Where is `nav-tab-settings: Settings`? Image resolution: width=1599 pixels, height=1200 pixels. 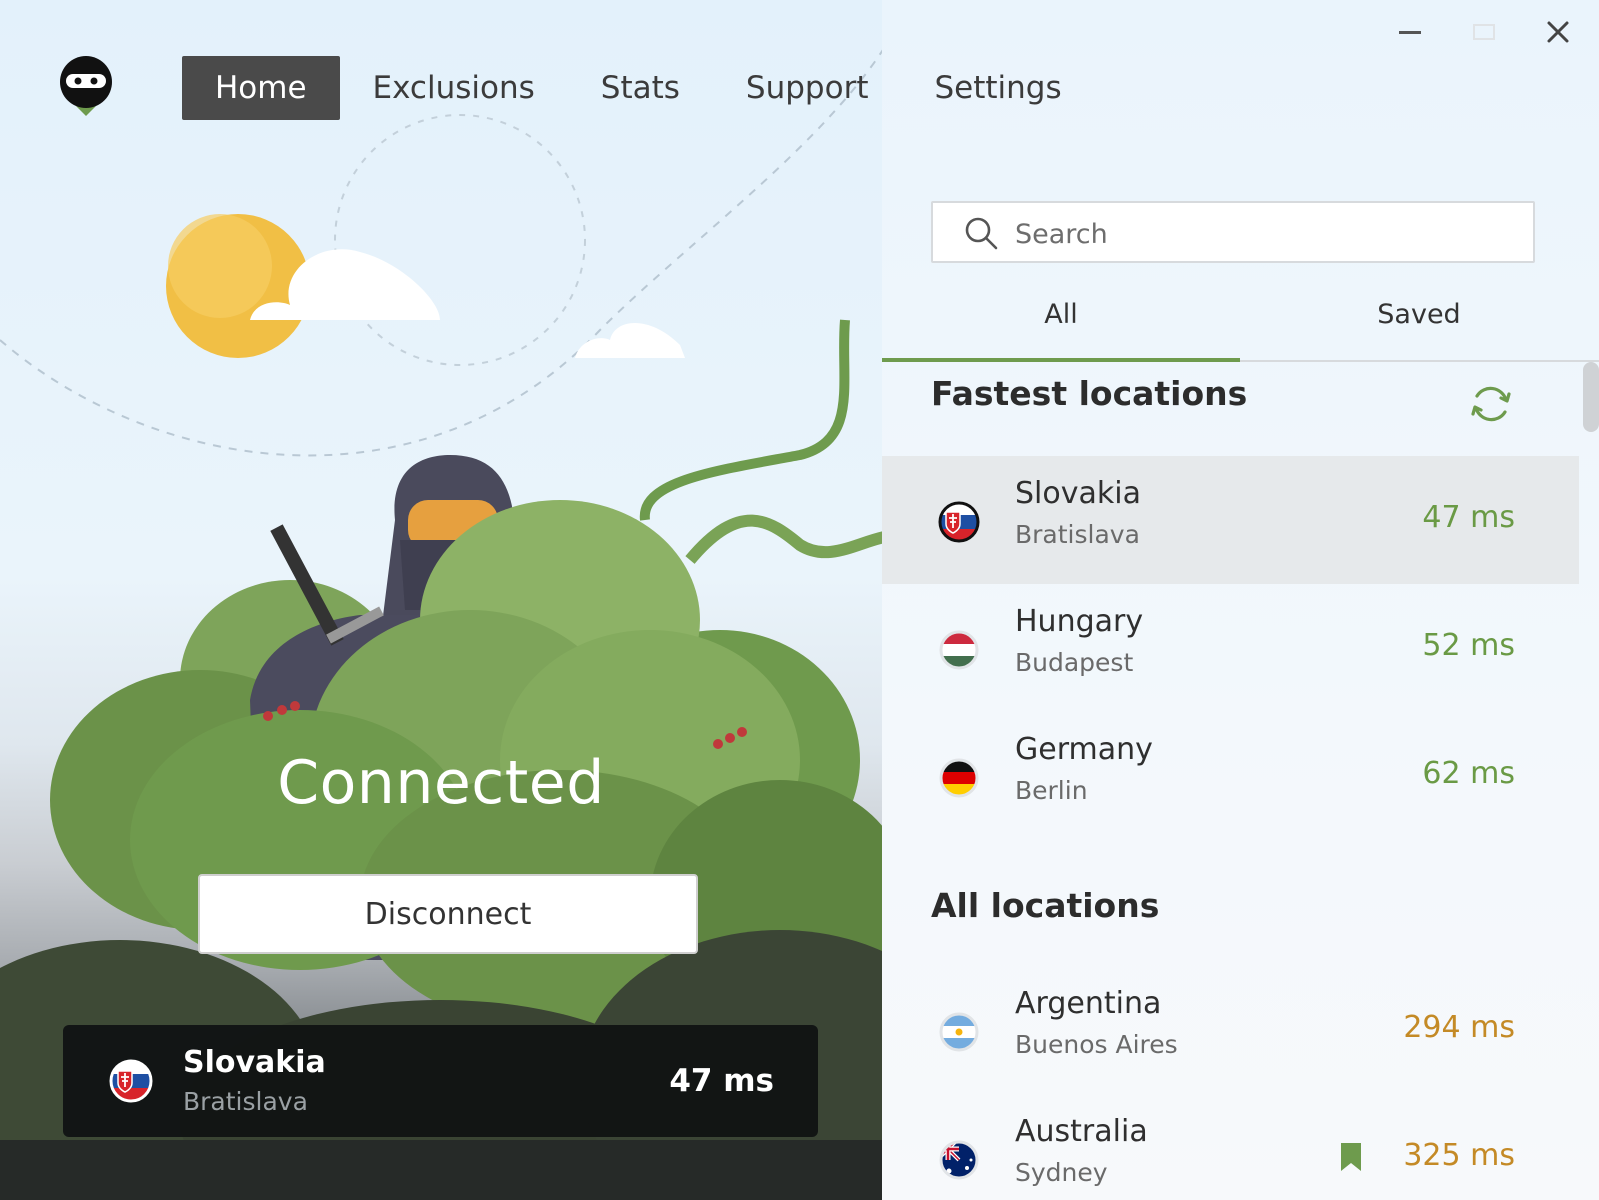
nav-tab-settings: Settings is located at coordinates (997, 88).